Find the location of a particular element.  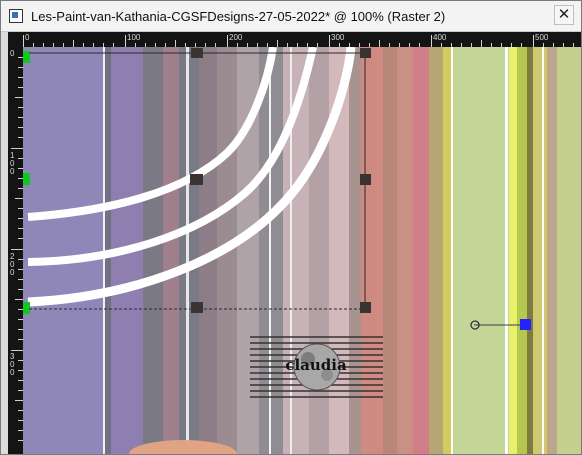

vertical-ruler: 0 100 200 300 is located at coordinates (15, 250).